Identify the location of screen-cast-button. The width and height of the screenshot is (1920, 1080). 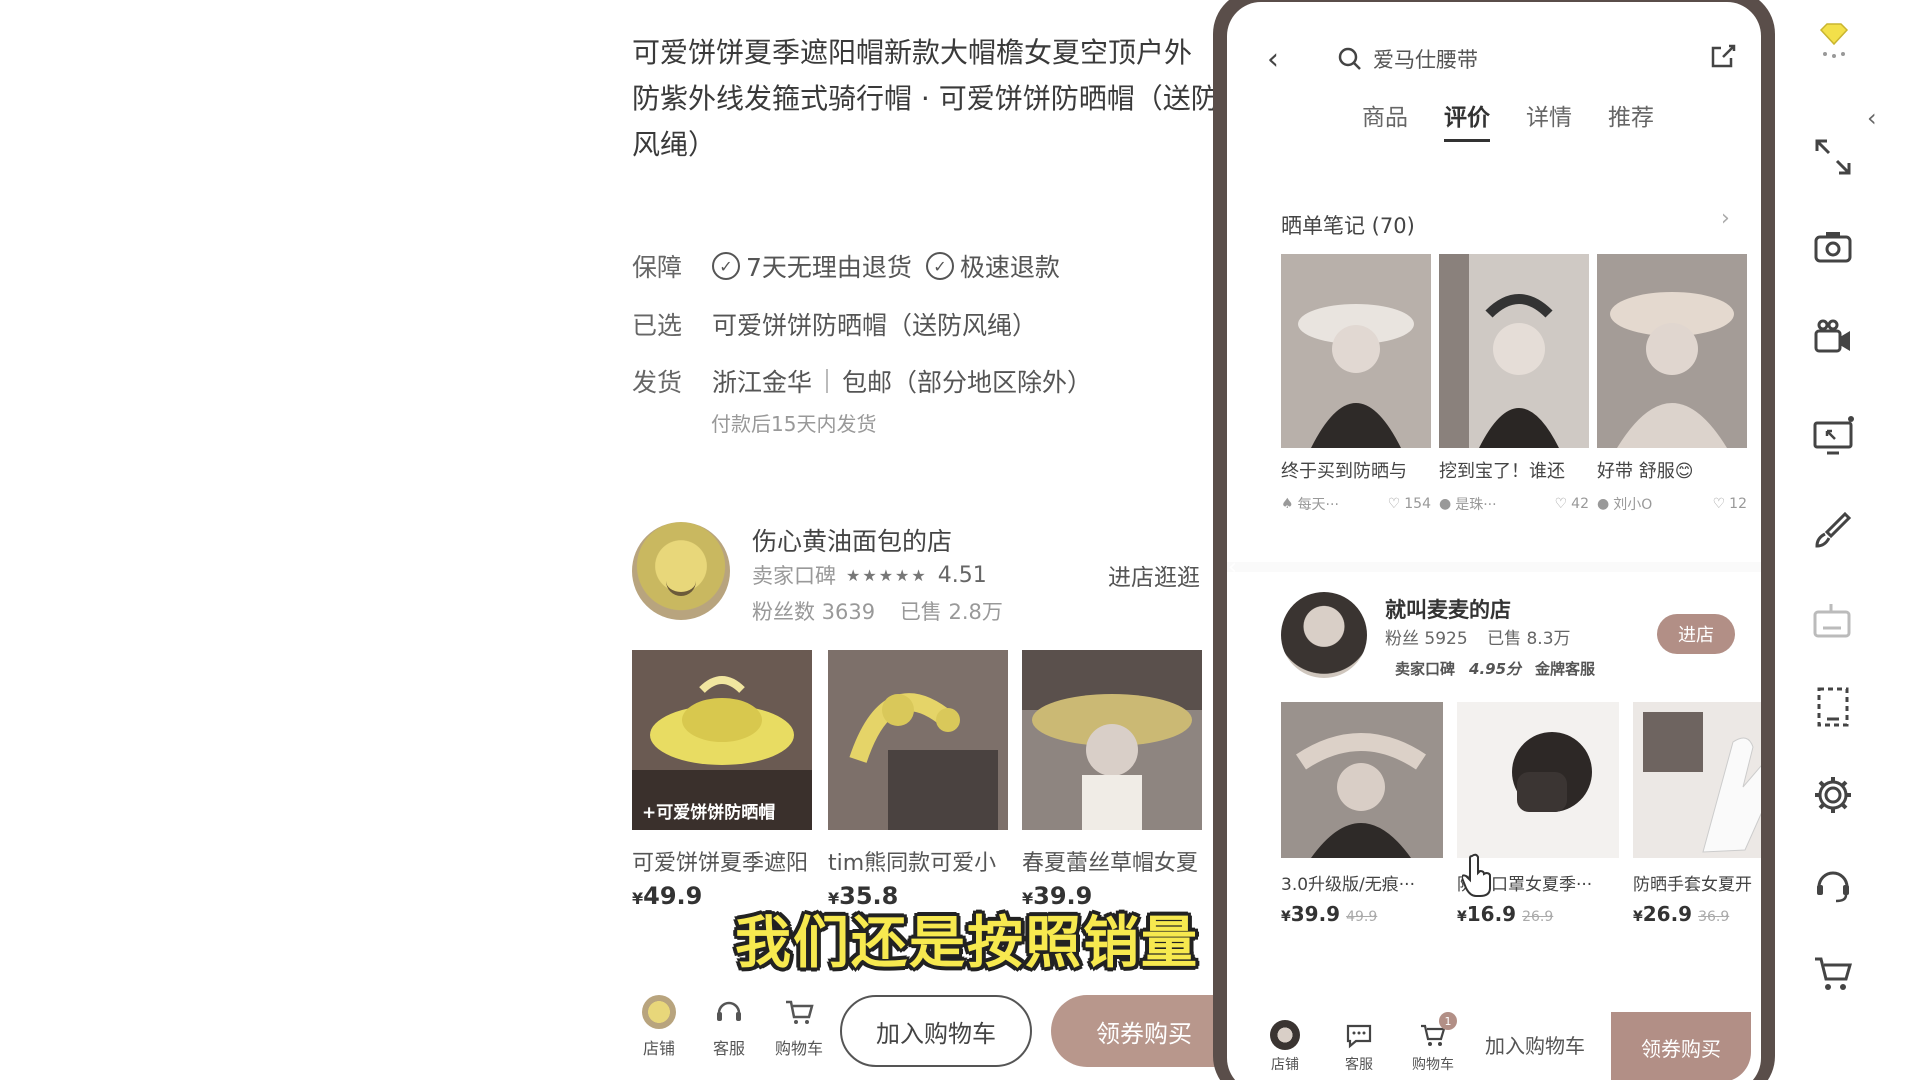
(1833, 437).